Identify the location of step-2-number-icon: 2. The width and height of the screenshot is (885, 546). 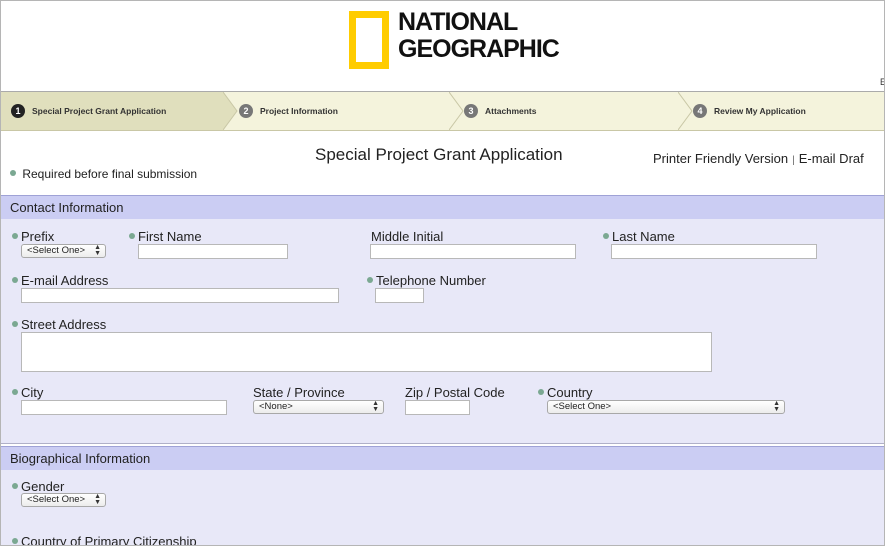
(246, 111).